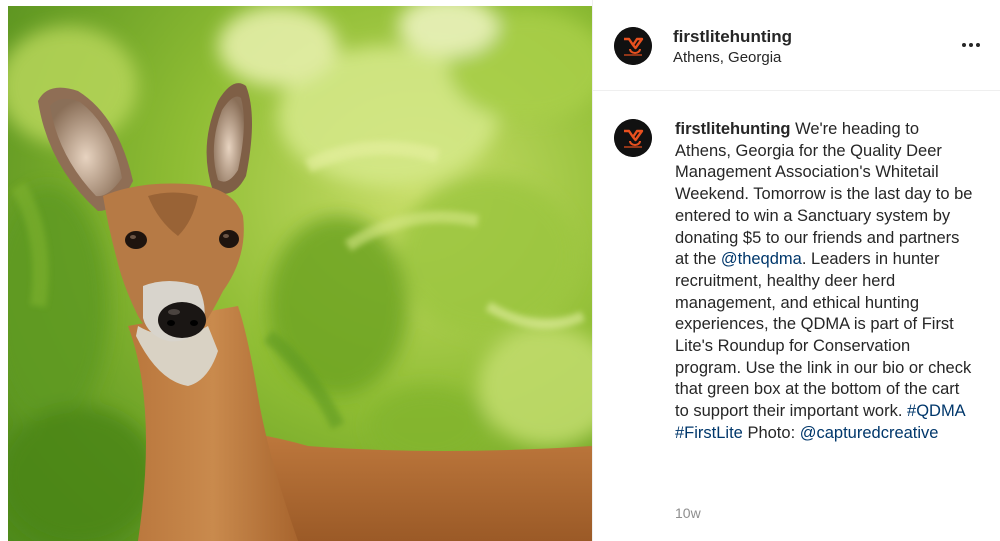 The image size is (1000, 541). I want to click on profile-avatar, so click(633, 46).